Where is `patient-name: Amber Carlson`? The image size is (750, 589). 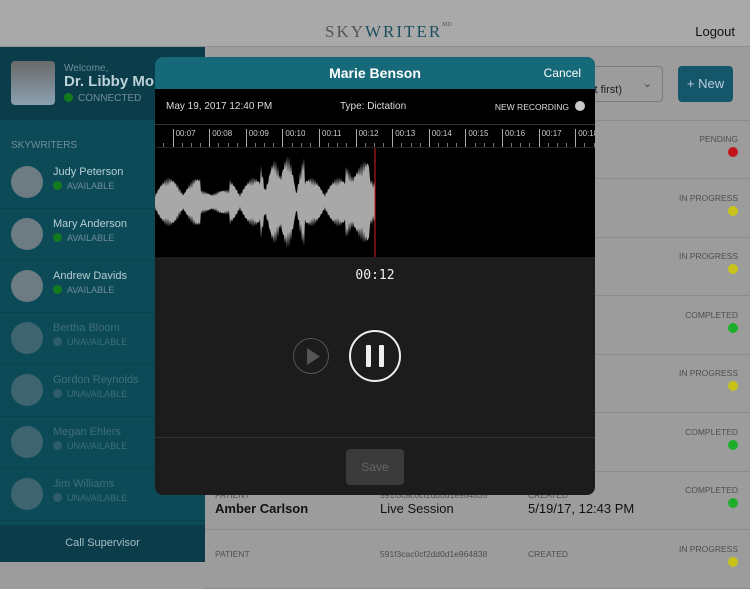 patient-name: Amber Carlson is located at coordinates (261, 508).